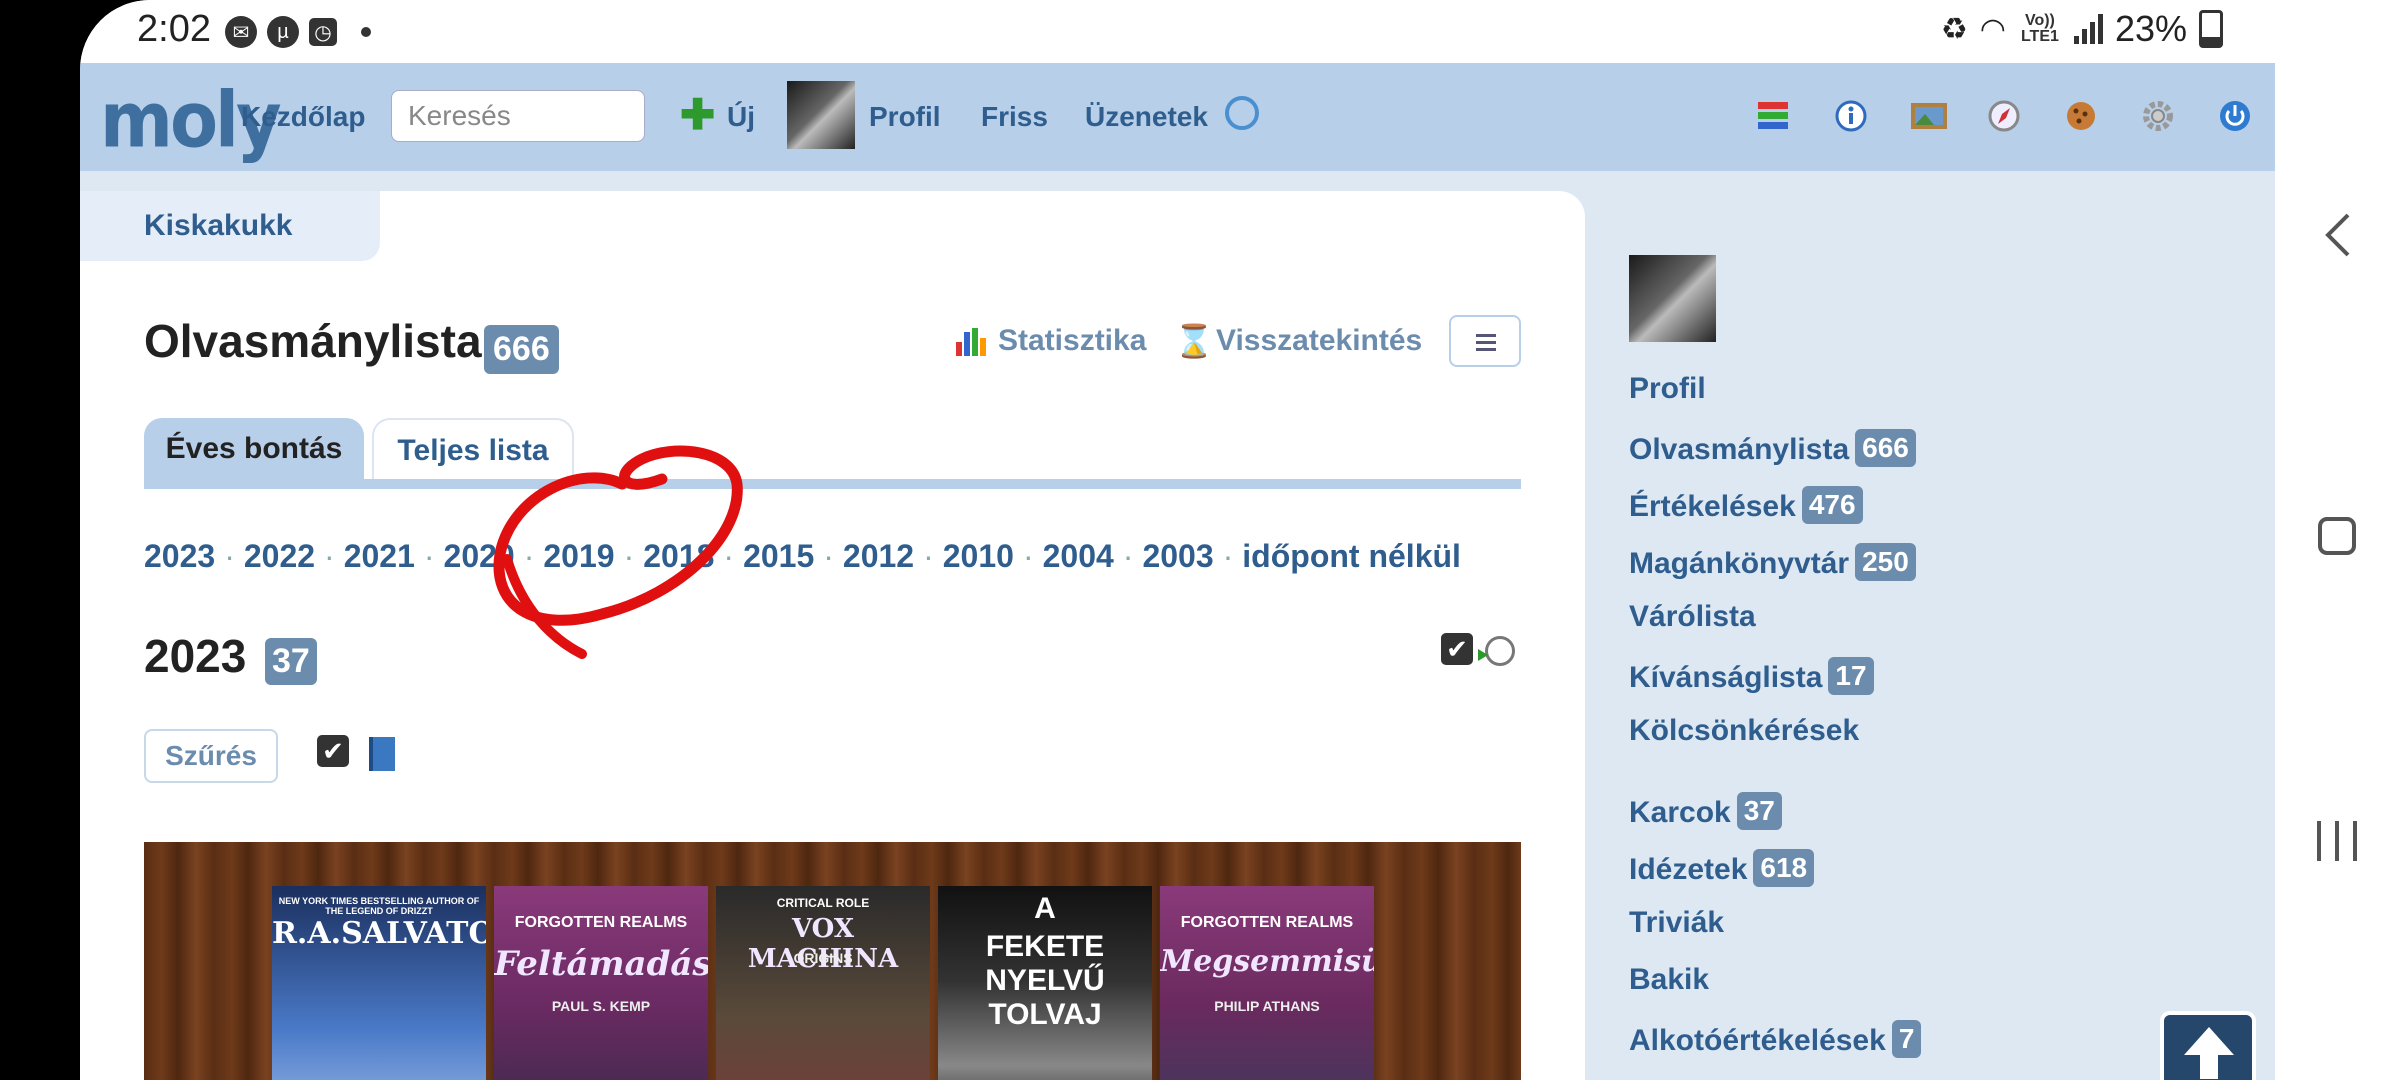  I want to click on year-link: 2023, so click(179, 556).